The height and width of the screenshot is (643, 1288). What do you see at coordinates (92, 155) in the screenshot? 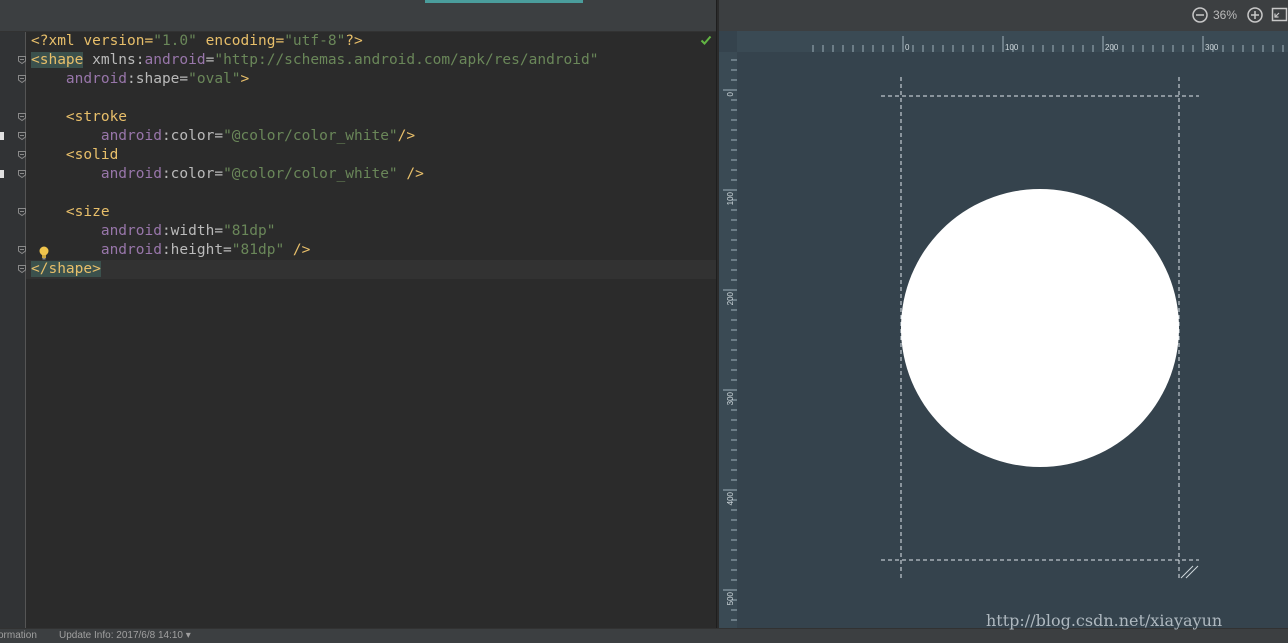
I see `code-token: <solid` at bounding box center [92, 155].